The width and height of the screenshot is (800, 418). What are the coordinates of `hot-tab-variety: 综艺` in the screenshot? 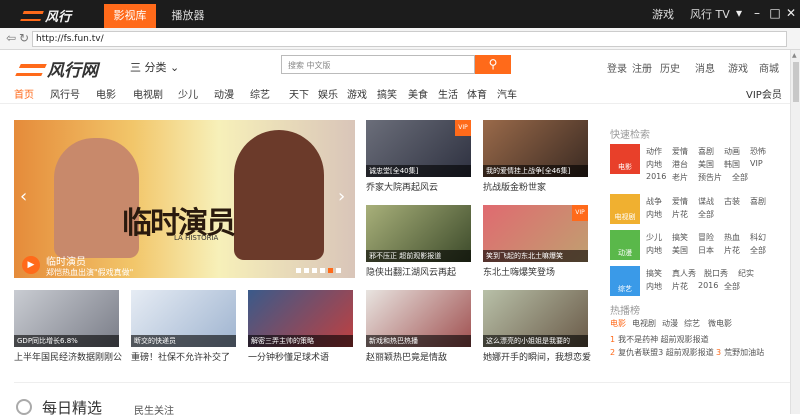 It's located at (692, 323).